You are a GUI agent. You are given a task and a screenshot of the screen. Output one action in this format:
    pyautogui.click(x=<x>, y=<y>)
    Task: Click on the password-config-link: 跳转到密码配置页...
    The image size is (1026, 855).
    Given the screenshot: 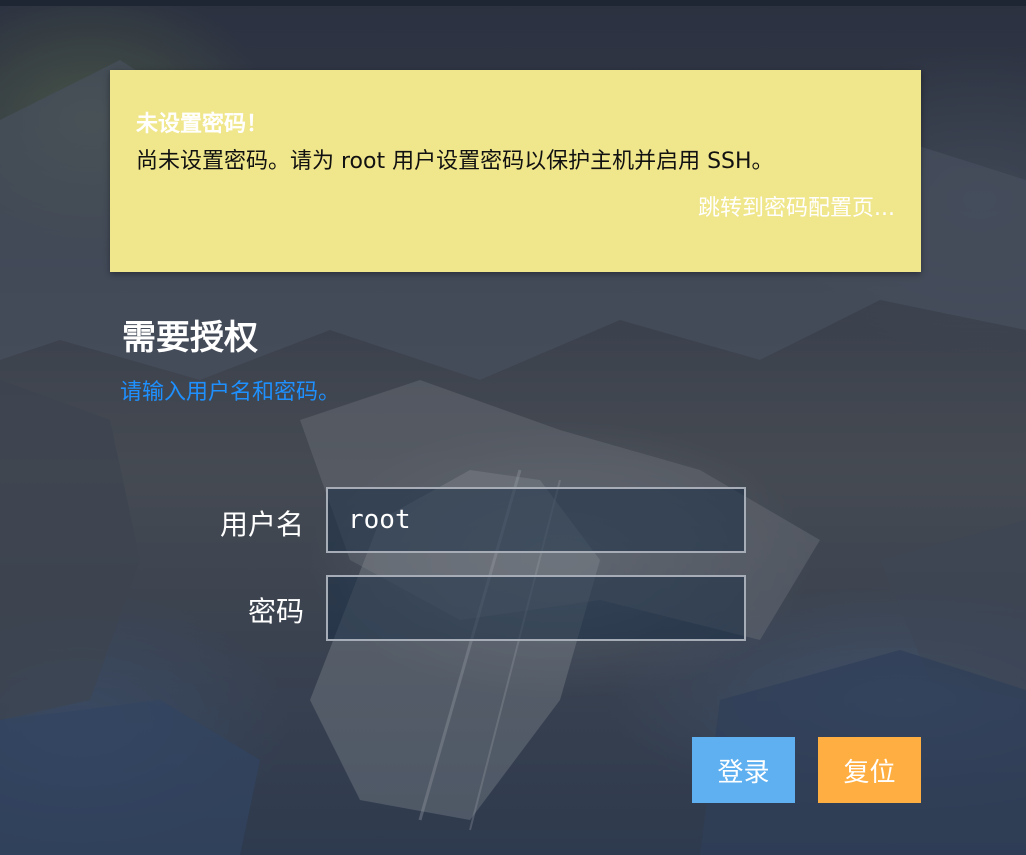 What is the action you would take?
    pyautogui.click(x=515, y=206)
    